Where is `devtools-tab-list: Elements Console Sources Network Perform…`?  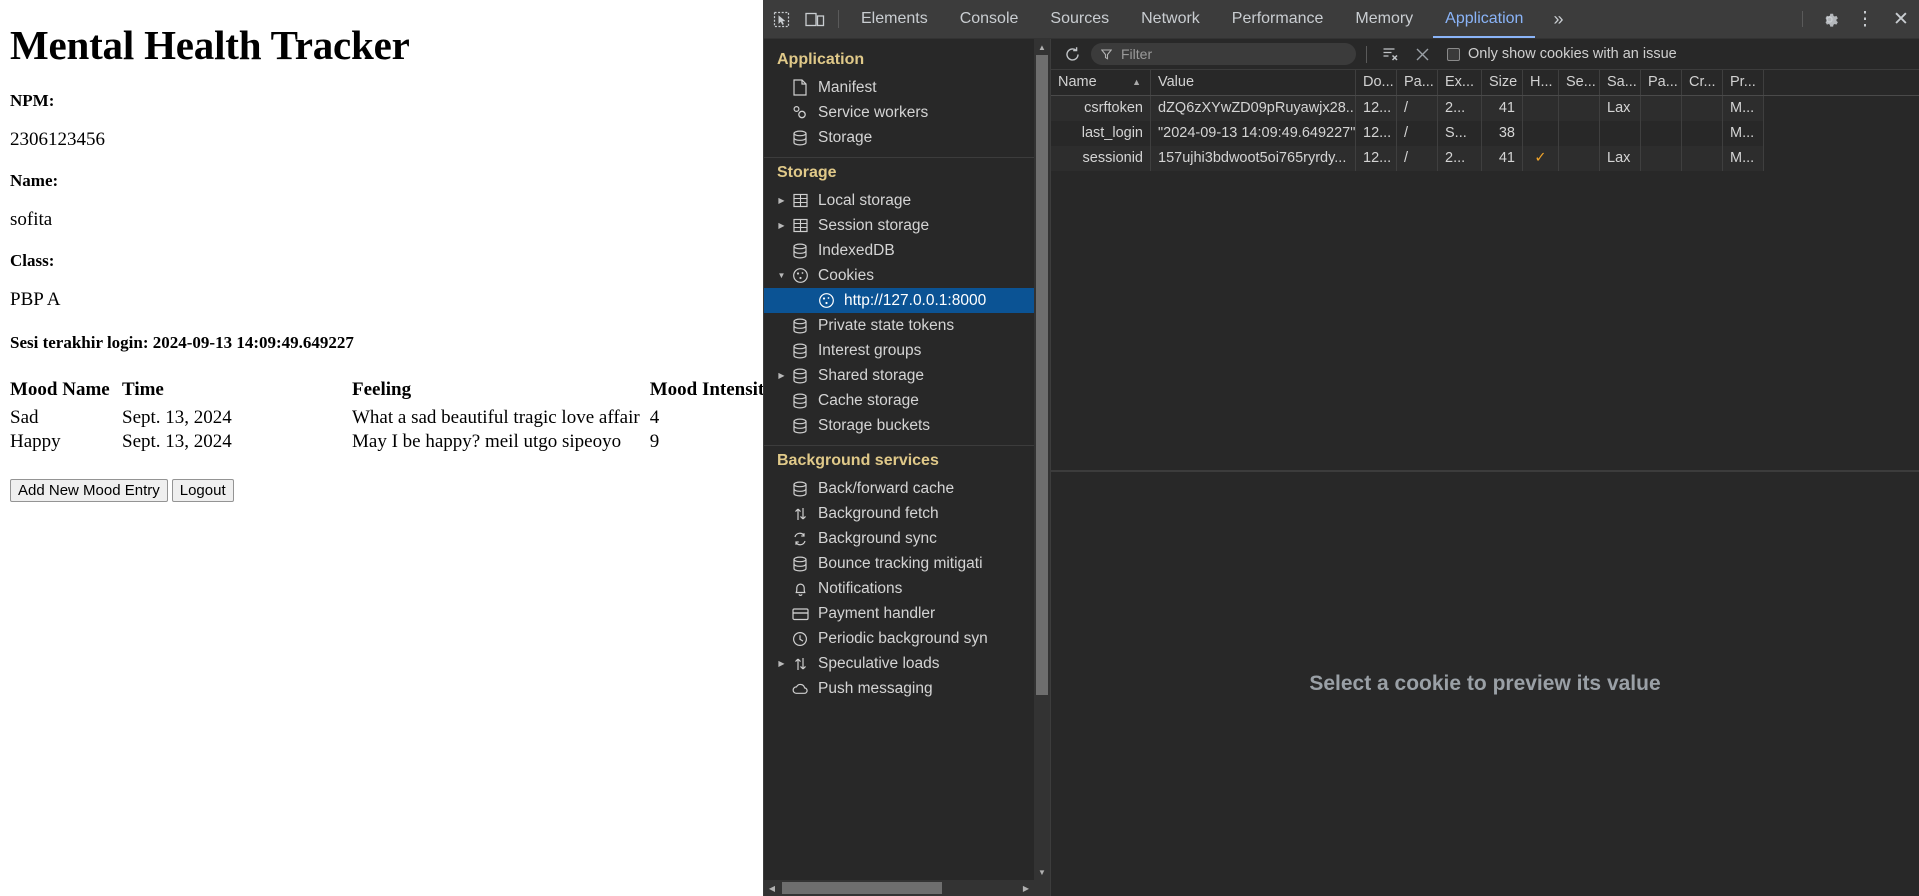 devtools-tab-list: Elements Console Sources Network Perform… is located at coordinates (1319, 19).